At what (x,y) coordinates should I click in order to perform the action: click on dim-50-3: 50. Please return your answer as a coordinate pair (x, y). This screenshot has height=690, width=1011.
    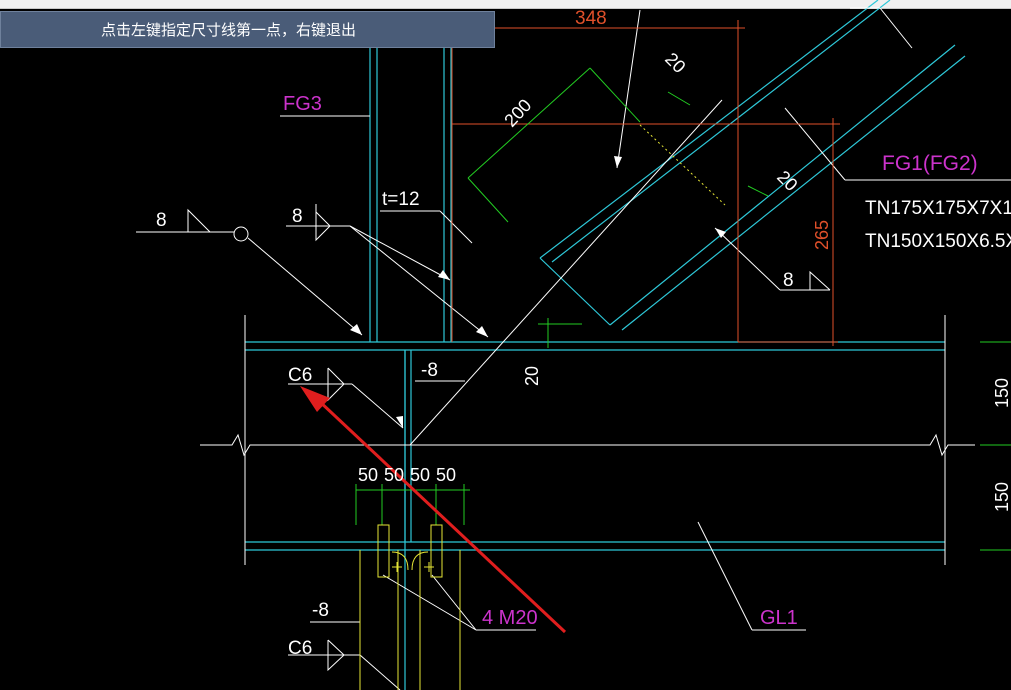
    Looking at the image, I should click on (420, 475).